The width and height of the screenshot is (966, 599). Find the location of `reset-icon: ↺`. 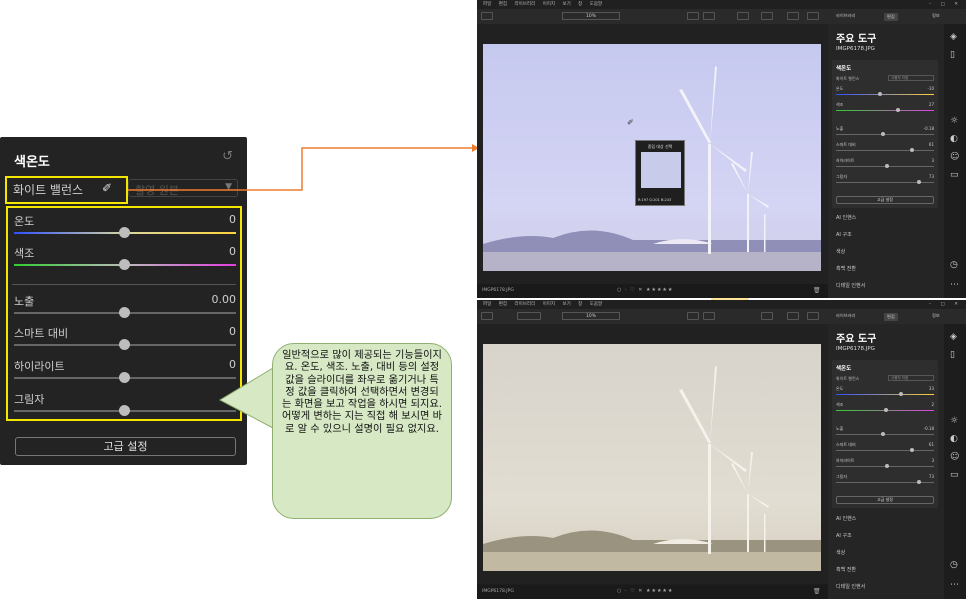

reset-icon: ↺ is located at coordinates (227, 156).